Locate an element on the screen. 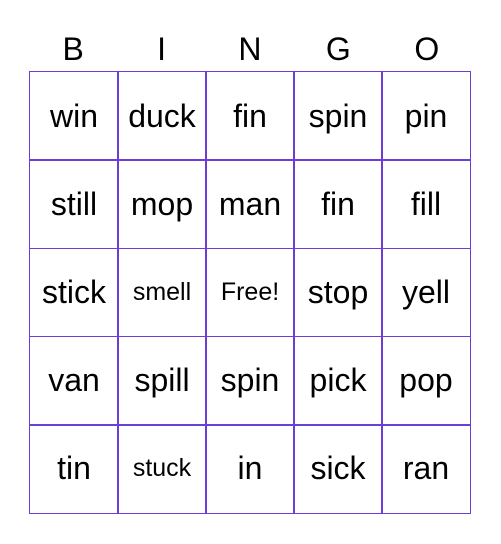 Image resolution: width=501 pixels, height=544 pixels. bingo-cell: man is located at coordinates (250, 204).